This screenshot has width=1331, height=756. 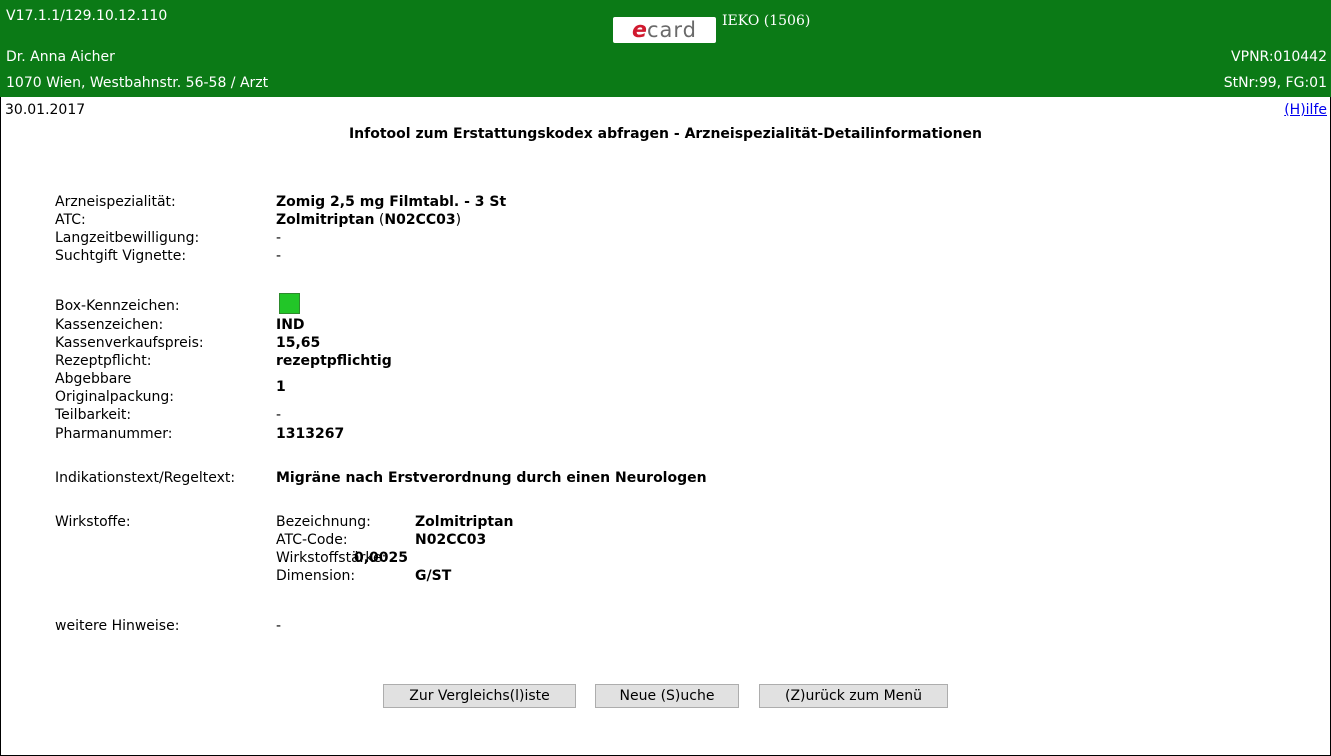 I want to click on help-link: (H)ilfe, so click(x=1305, y=110).